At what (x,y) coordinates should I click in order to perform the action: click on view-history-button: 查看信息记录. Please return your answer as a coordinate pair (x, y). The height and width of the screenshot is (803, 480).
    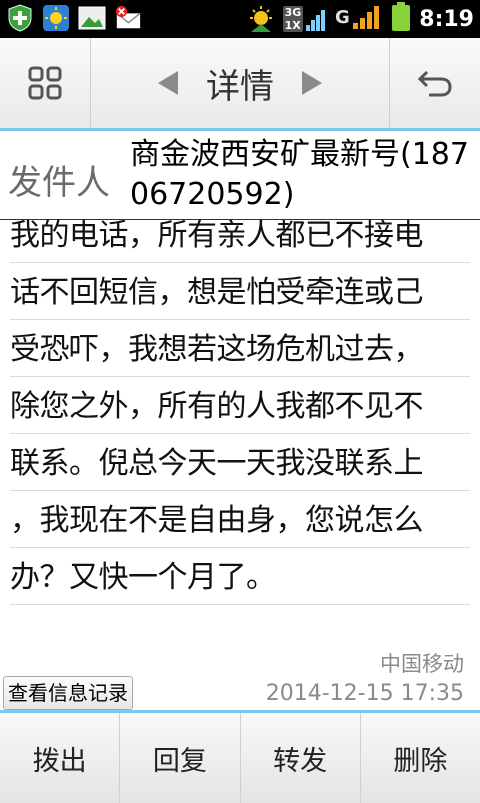
    Looking at the image, I should click on (68, 693).